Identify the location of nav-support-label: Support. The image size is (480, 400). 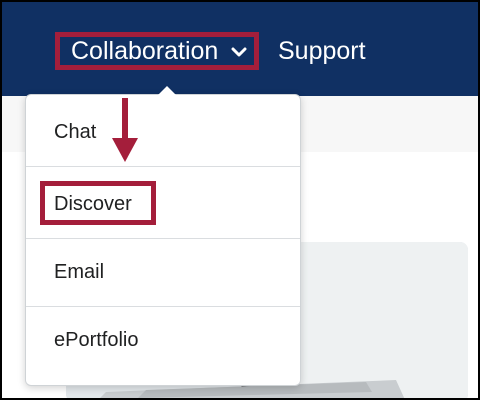
(322, 51).